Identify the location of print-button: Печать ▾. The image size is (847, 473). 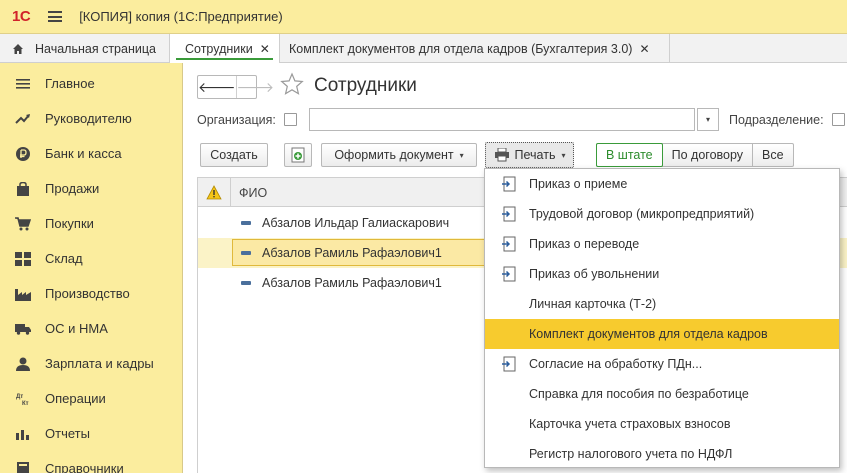
(529, 155).